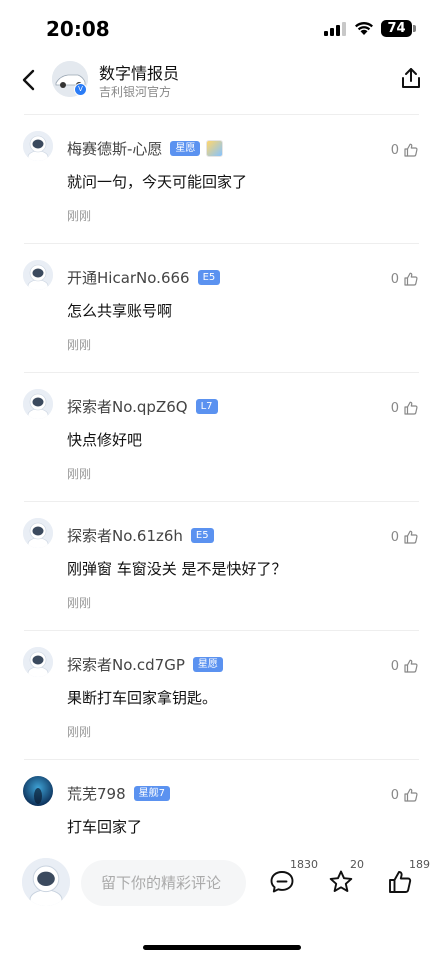 The height and width of the screenshot is (960, 443). What do you see at coordinates (96, 793) in the screenshot?
I see `comment-author: 荒芜798` at bounding box center [96, 793].